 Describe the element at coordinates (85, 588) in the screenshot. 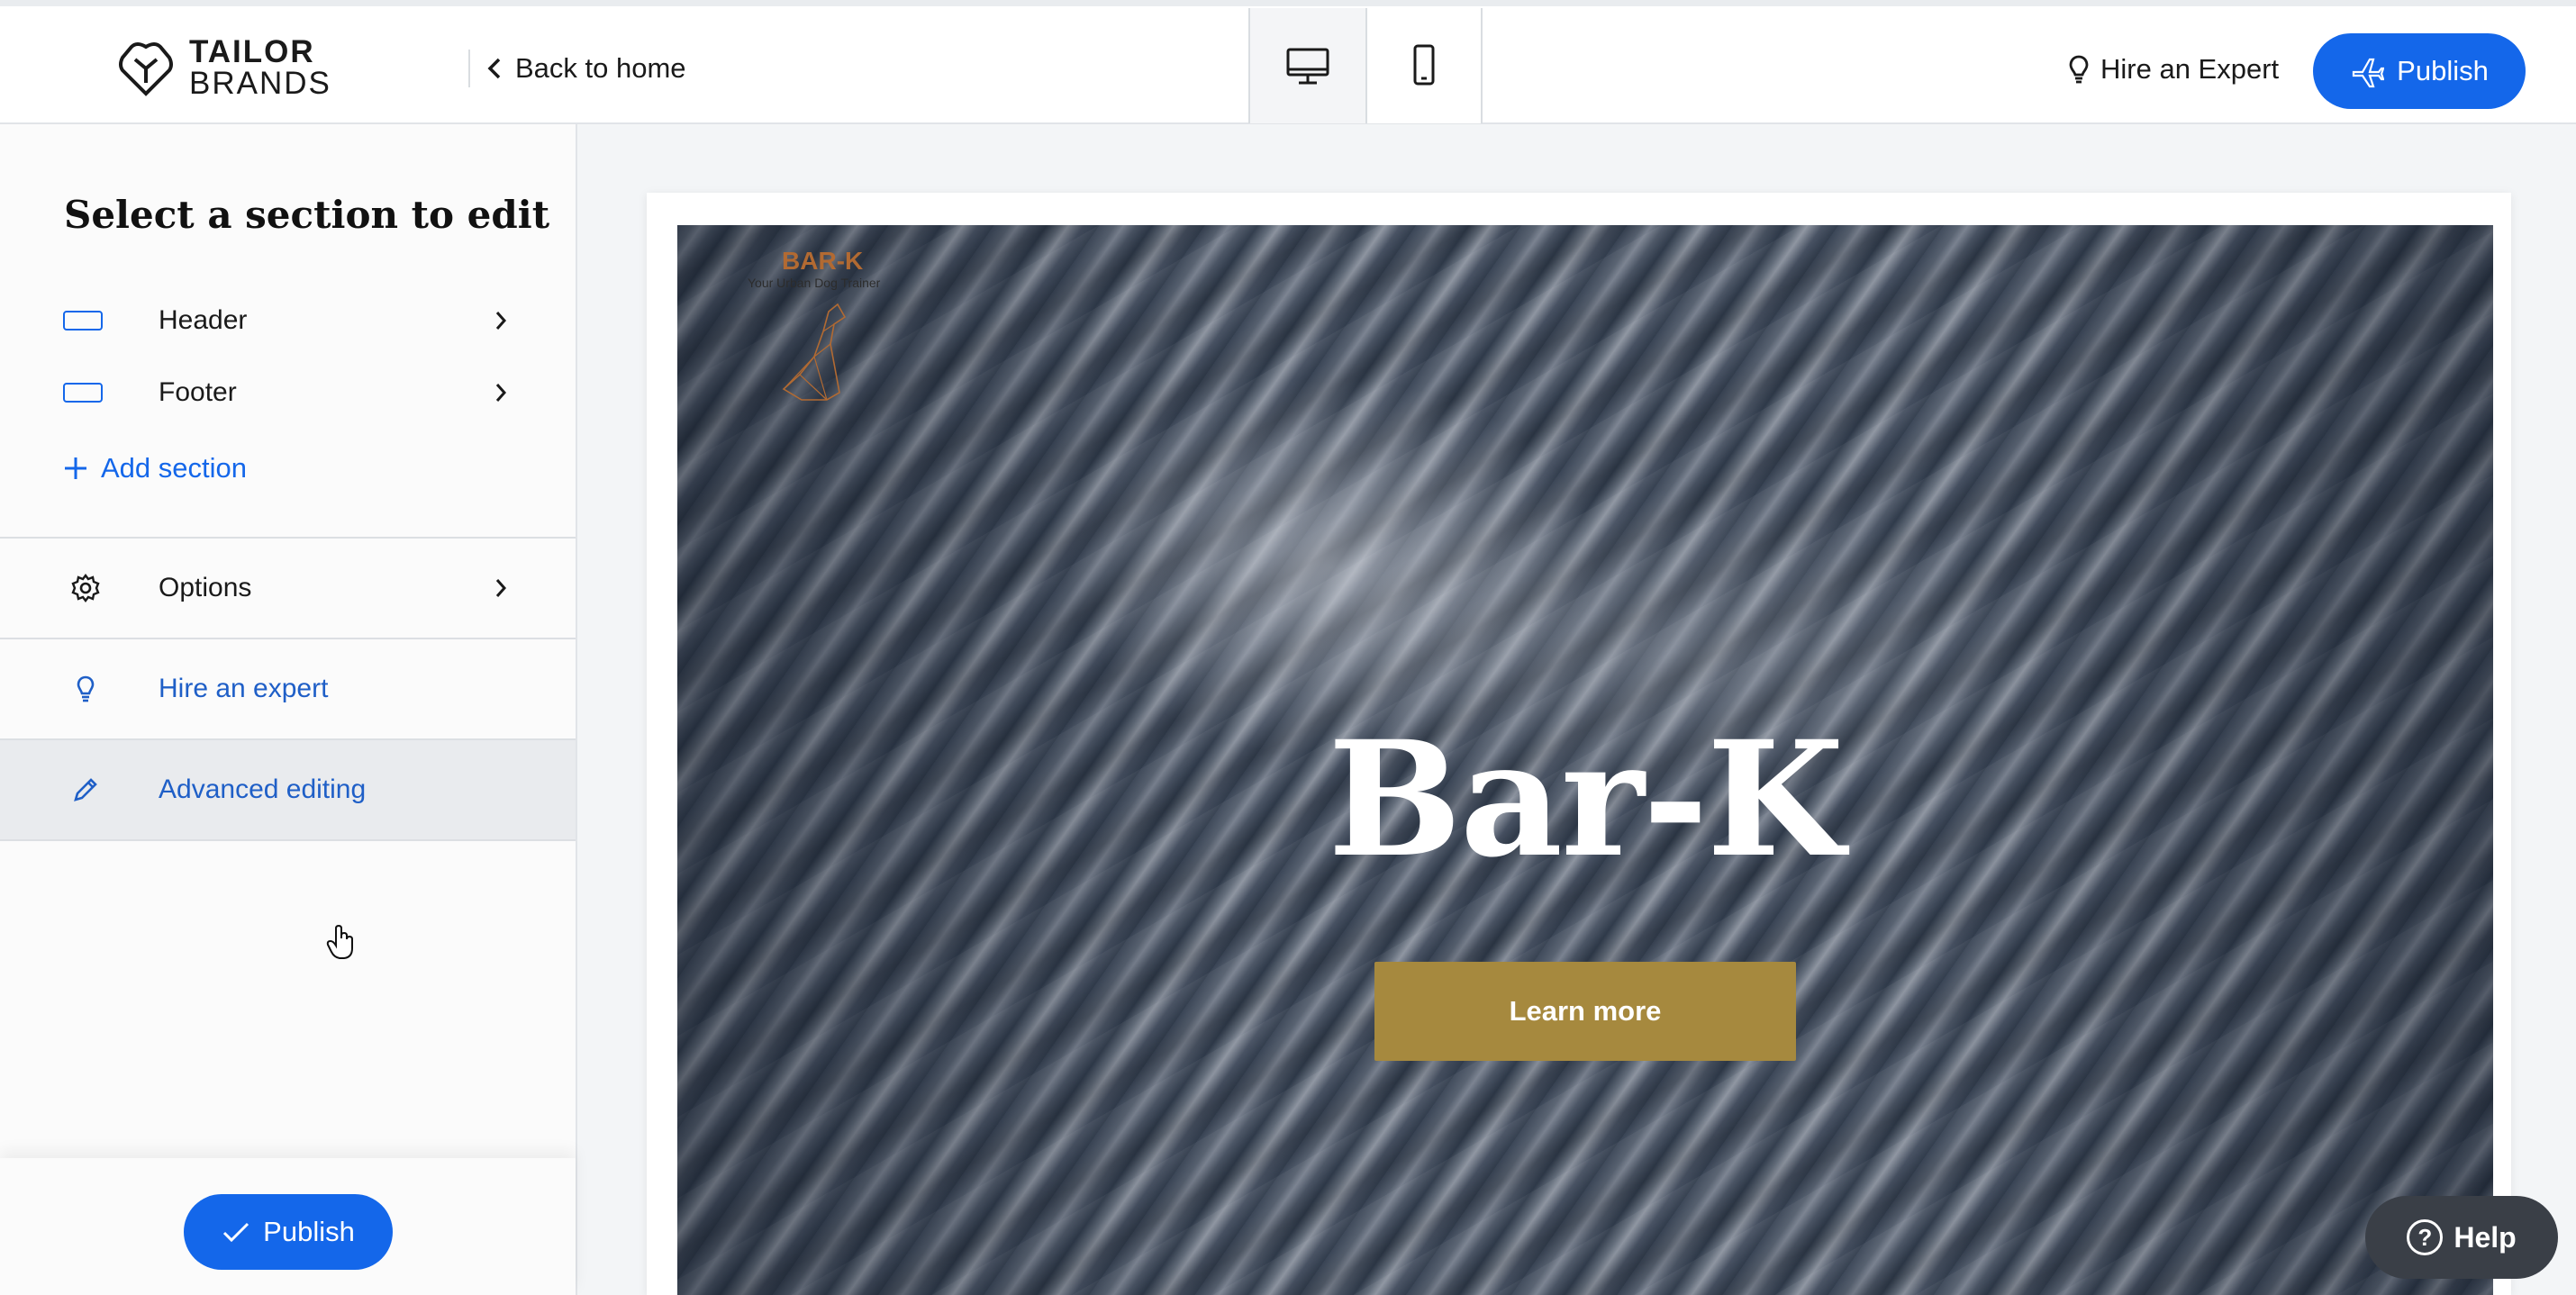

I see `gear-icon` at that location.